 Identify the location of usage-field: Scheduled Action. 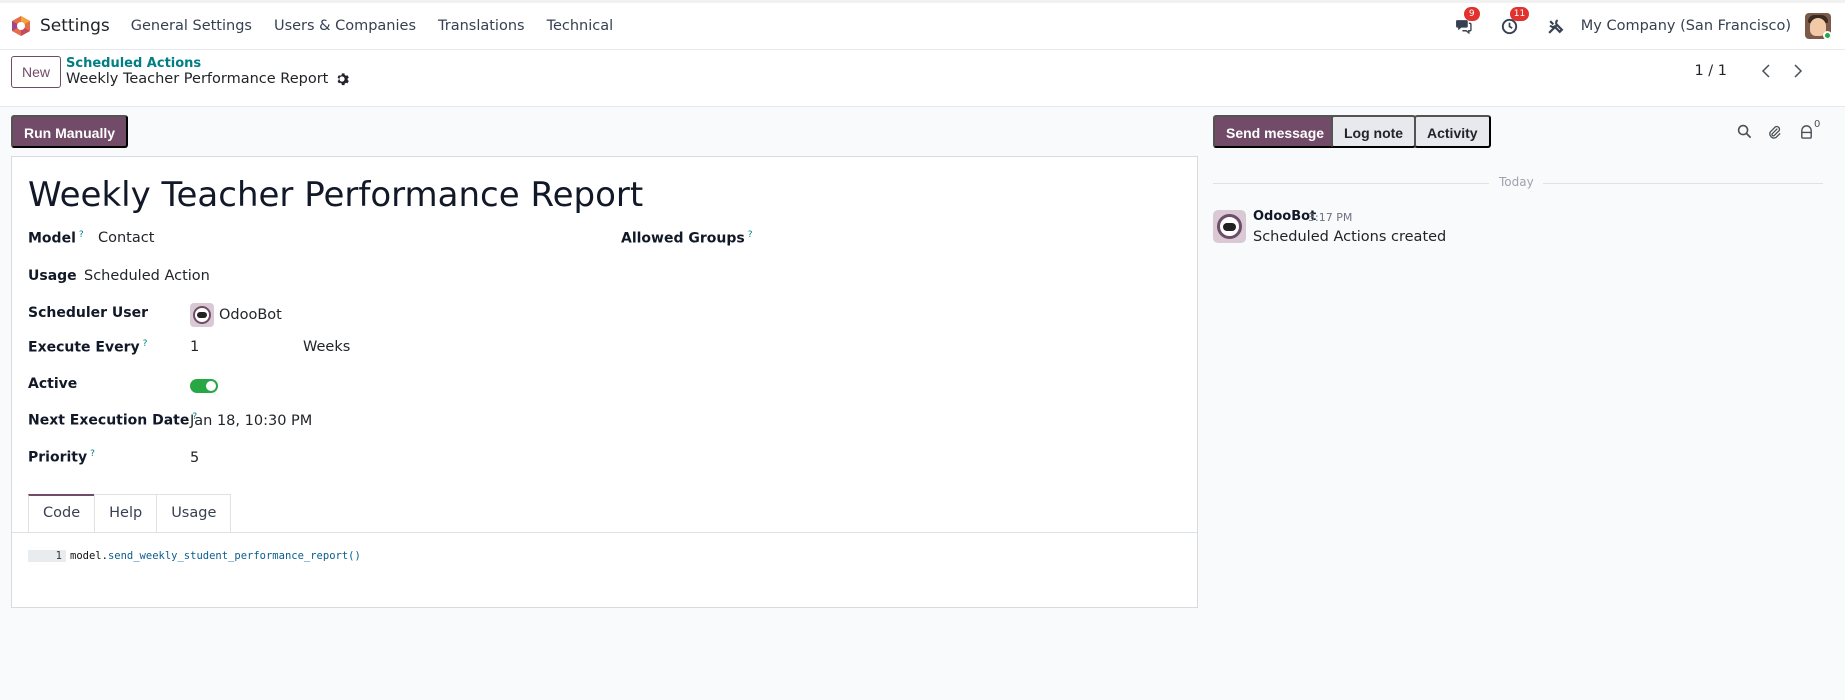
(147, 276).